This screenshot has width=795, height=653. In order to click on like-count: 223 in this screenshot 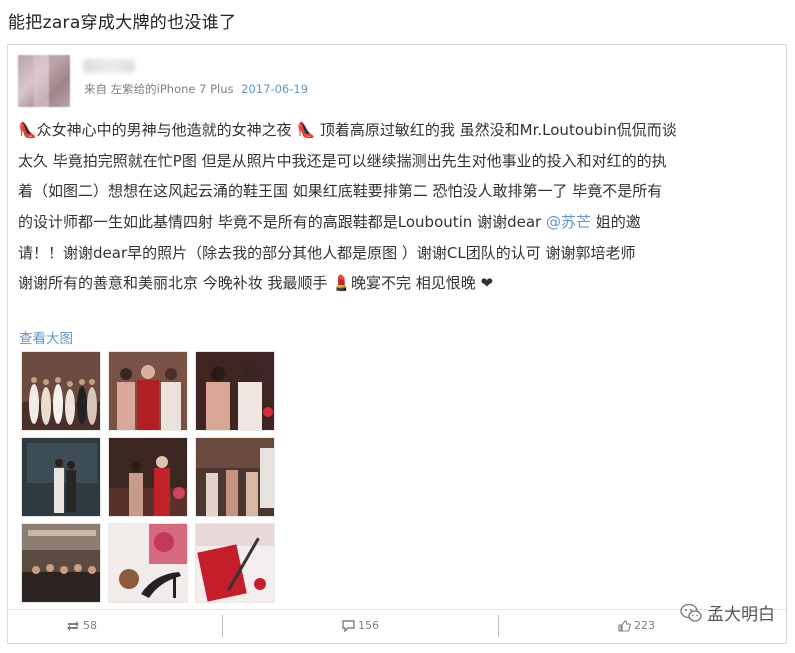, I will do `click(644, 625)`.